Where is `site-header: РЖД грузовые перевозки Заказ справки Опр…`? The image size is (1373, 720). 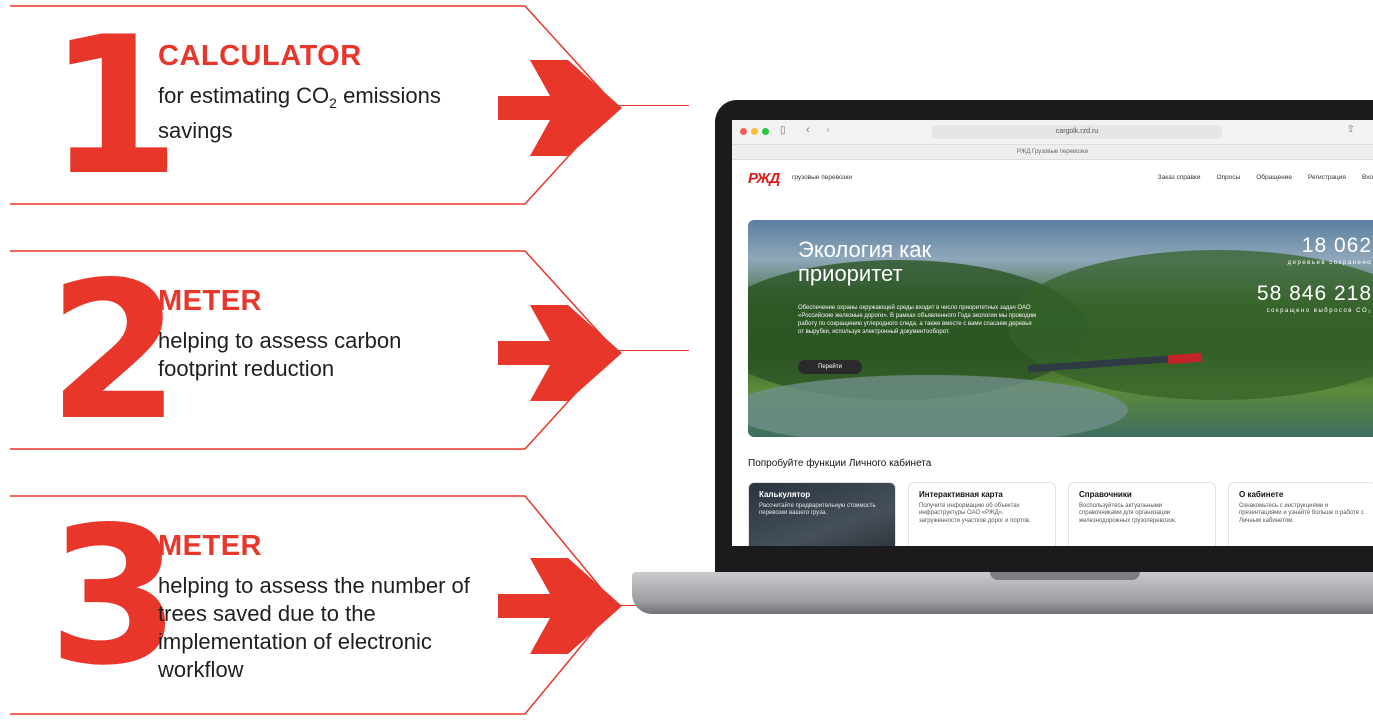 site-header: РЖД грузовые перевозки Заказ справки Опр… is located at coordinates (1052, 178).